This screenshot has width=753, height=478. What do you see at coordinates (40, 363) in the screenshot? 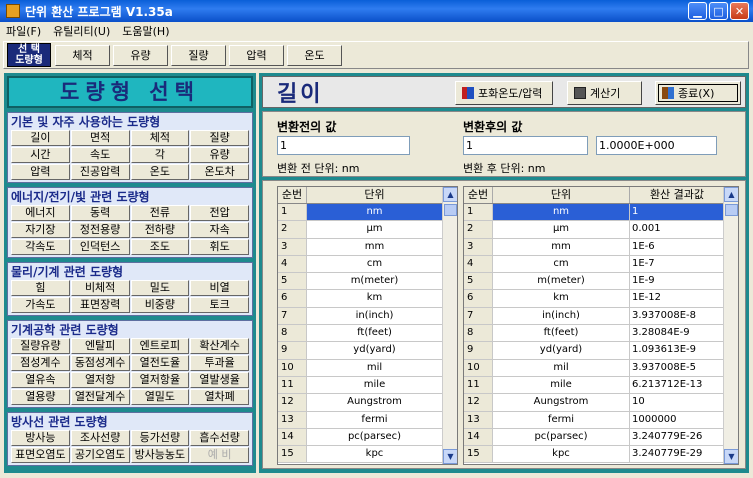
I see `category-button: 점성계수` at bounding box center [40, 363].